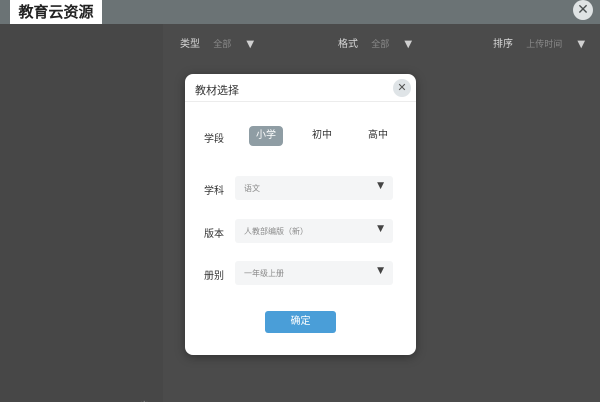 The image size is (600, 402). I want to click on title-bar: 教育云资源 ✕, so click(300, 12).